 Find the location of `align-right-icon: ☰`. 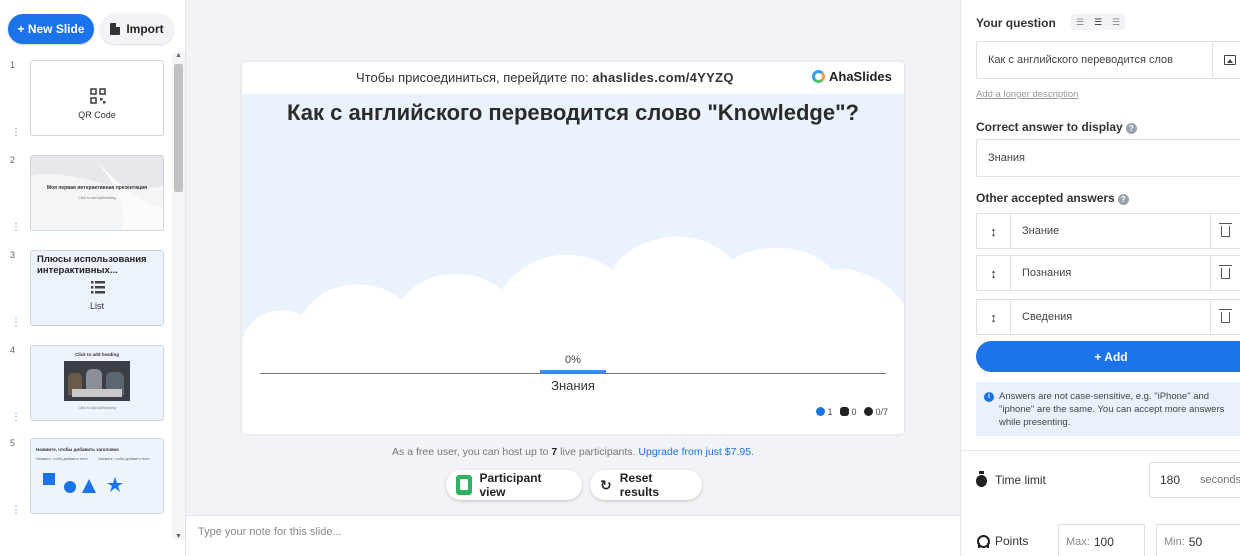

align-right-icon: ☰ is located at coordinates (1116, 22).